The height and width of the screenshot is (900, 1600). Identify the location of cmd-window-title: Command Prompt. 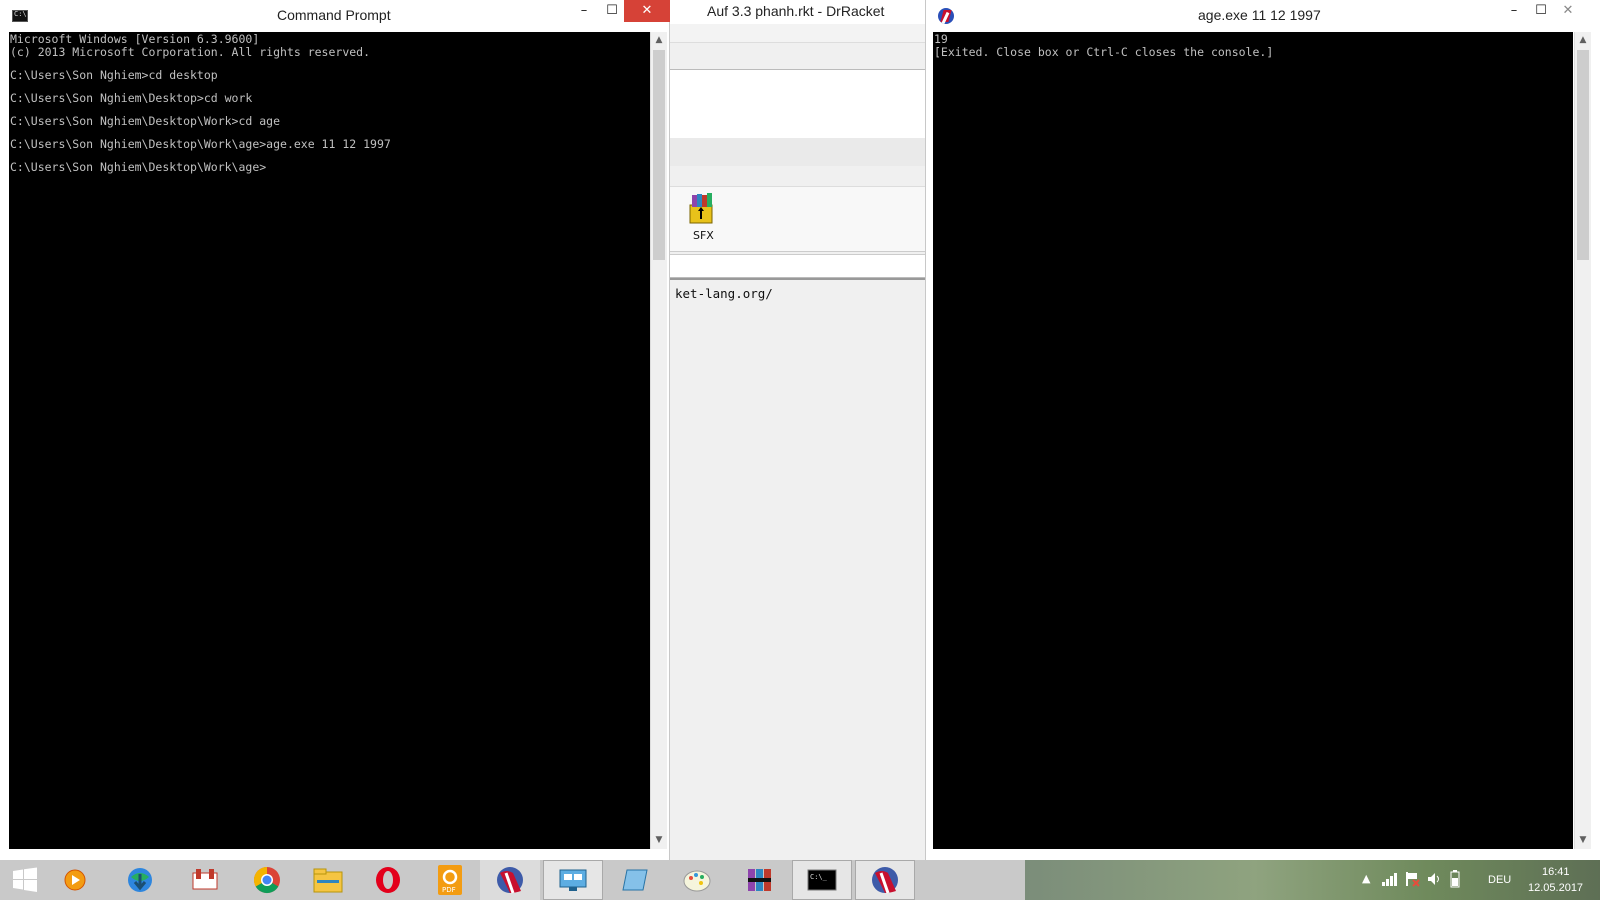
(334, 15).